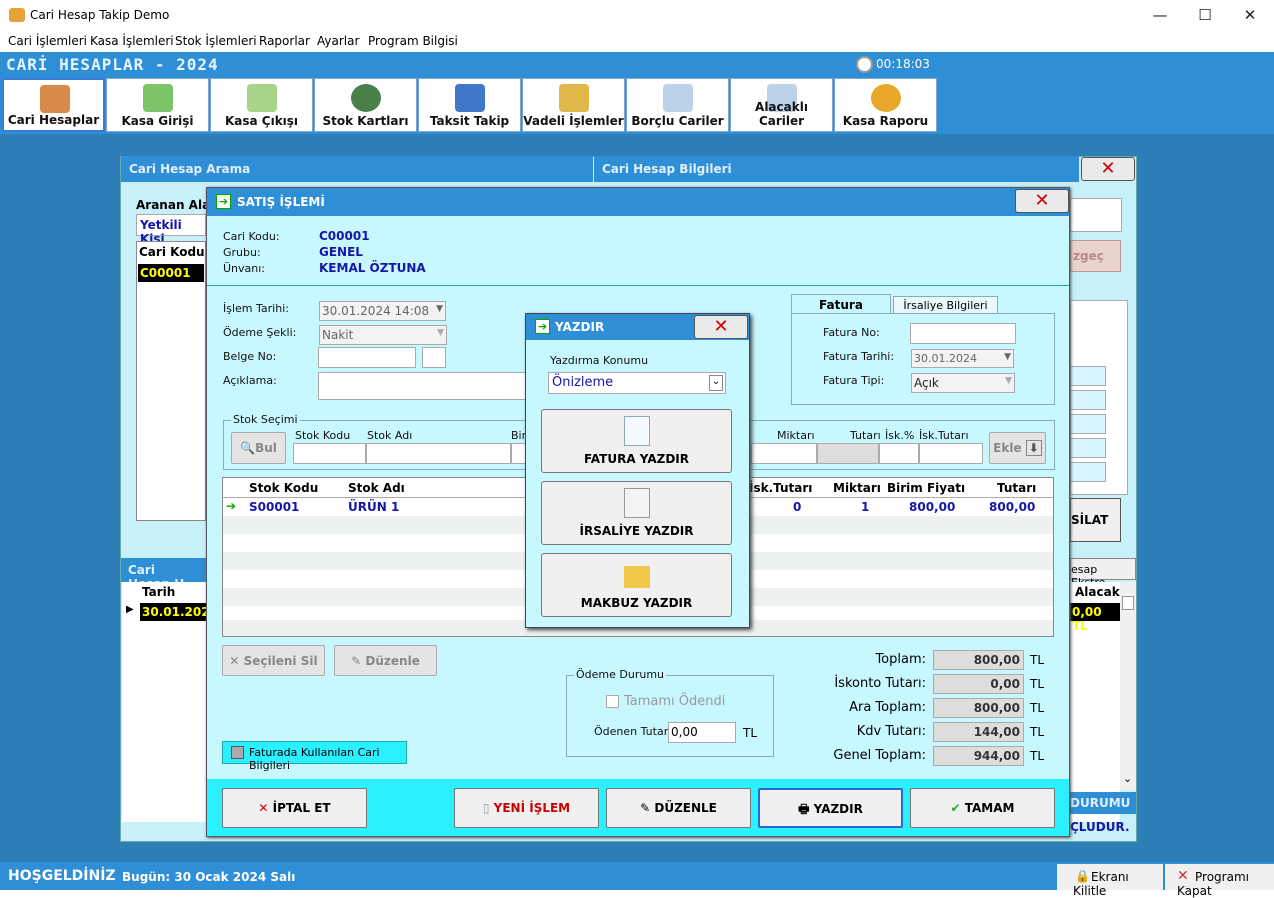 The width and height of the screenshot is (1274, 898). What do you see at coordinates (251, 236) in the screenshot?
I see `cari-kodu-label: Cari Kodu:` at bounding box center [251, 236].